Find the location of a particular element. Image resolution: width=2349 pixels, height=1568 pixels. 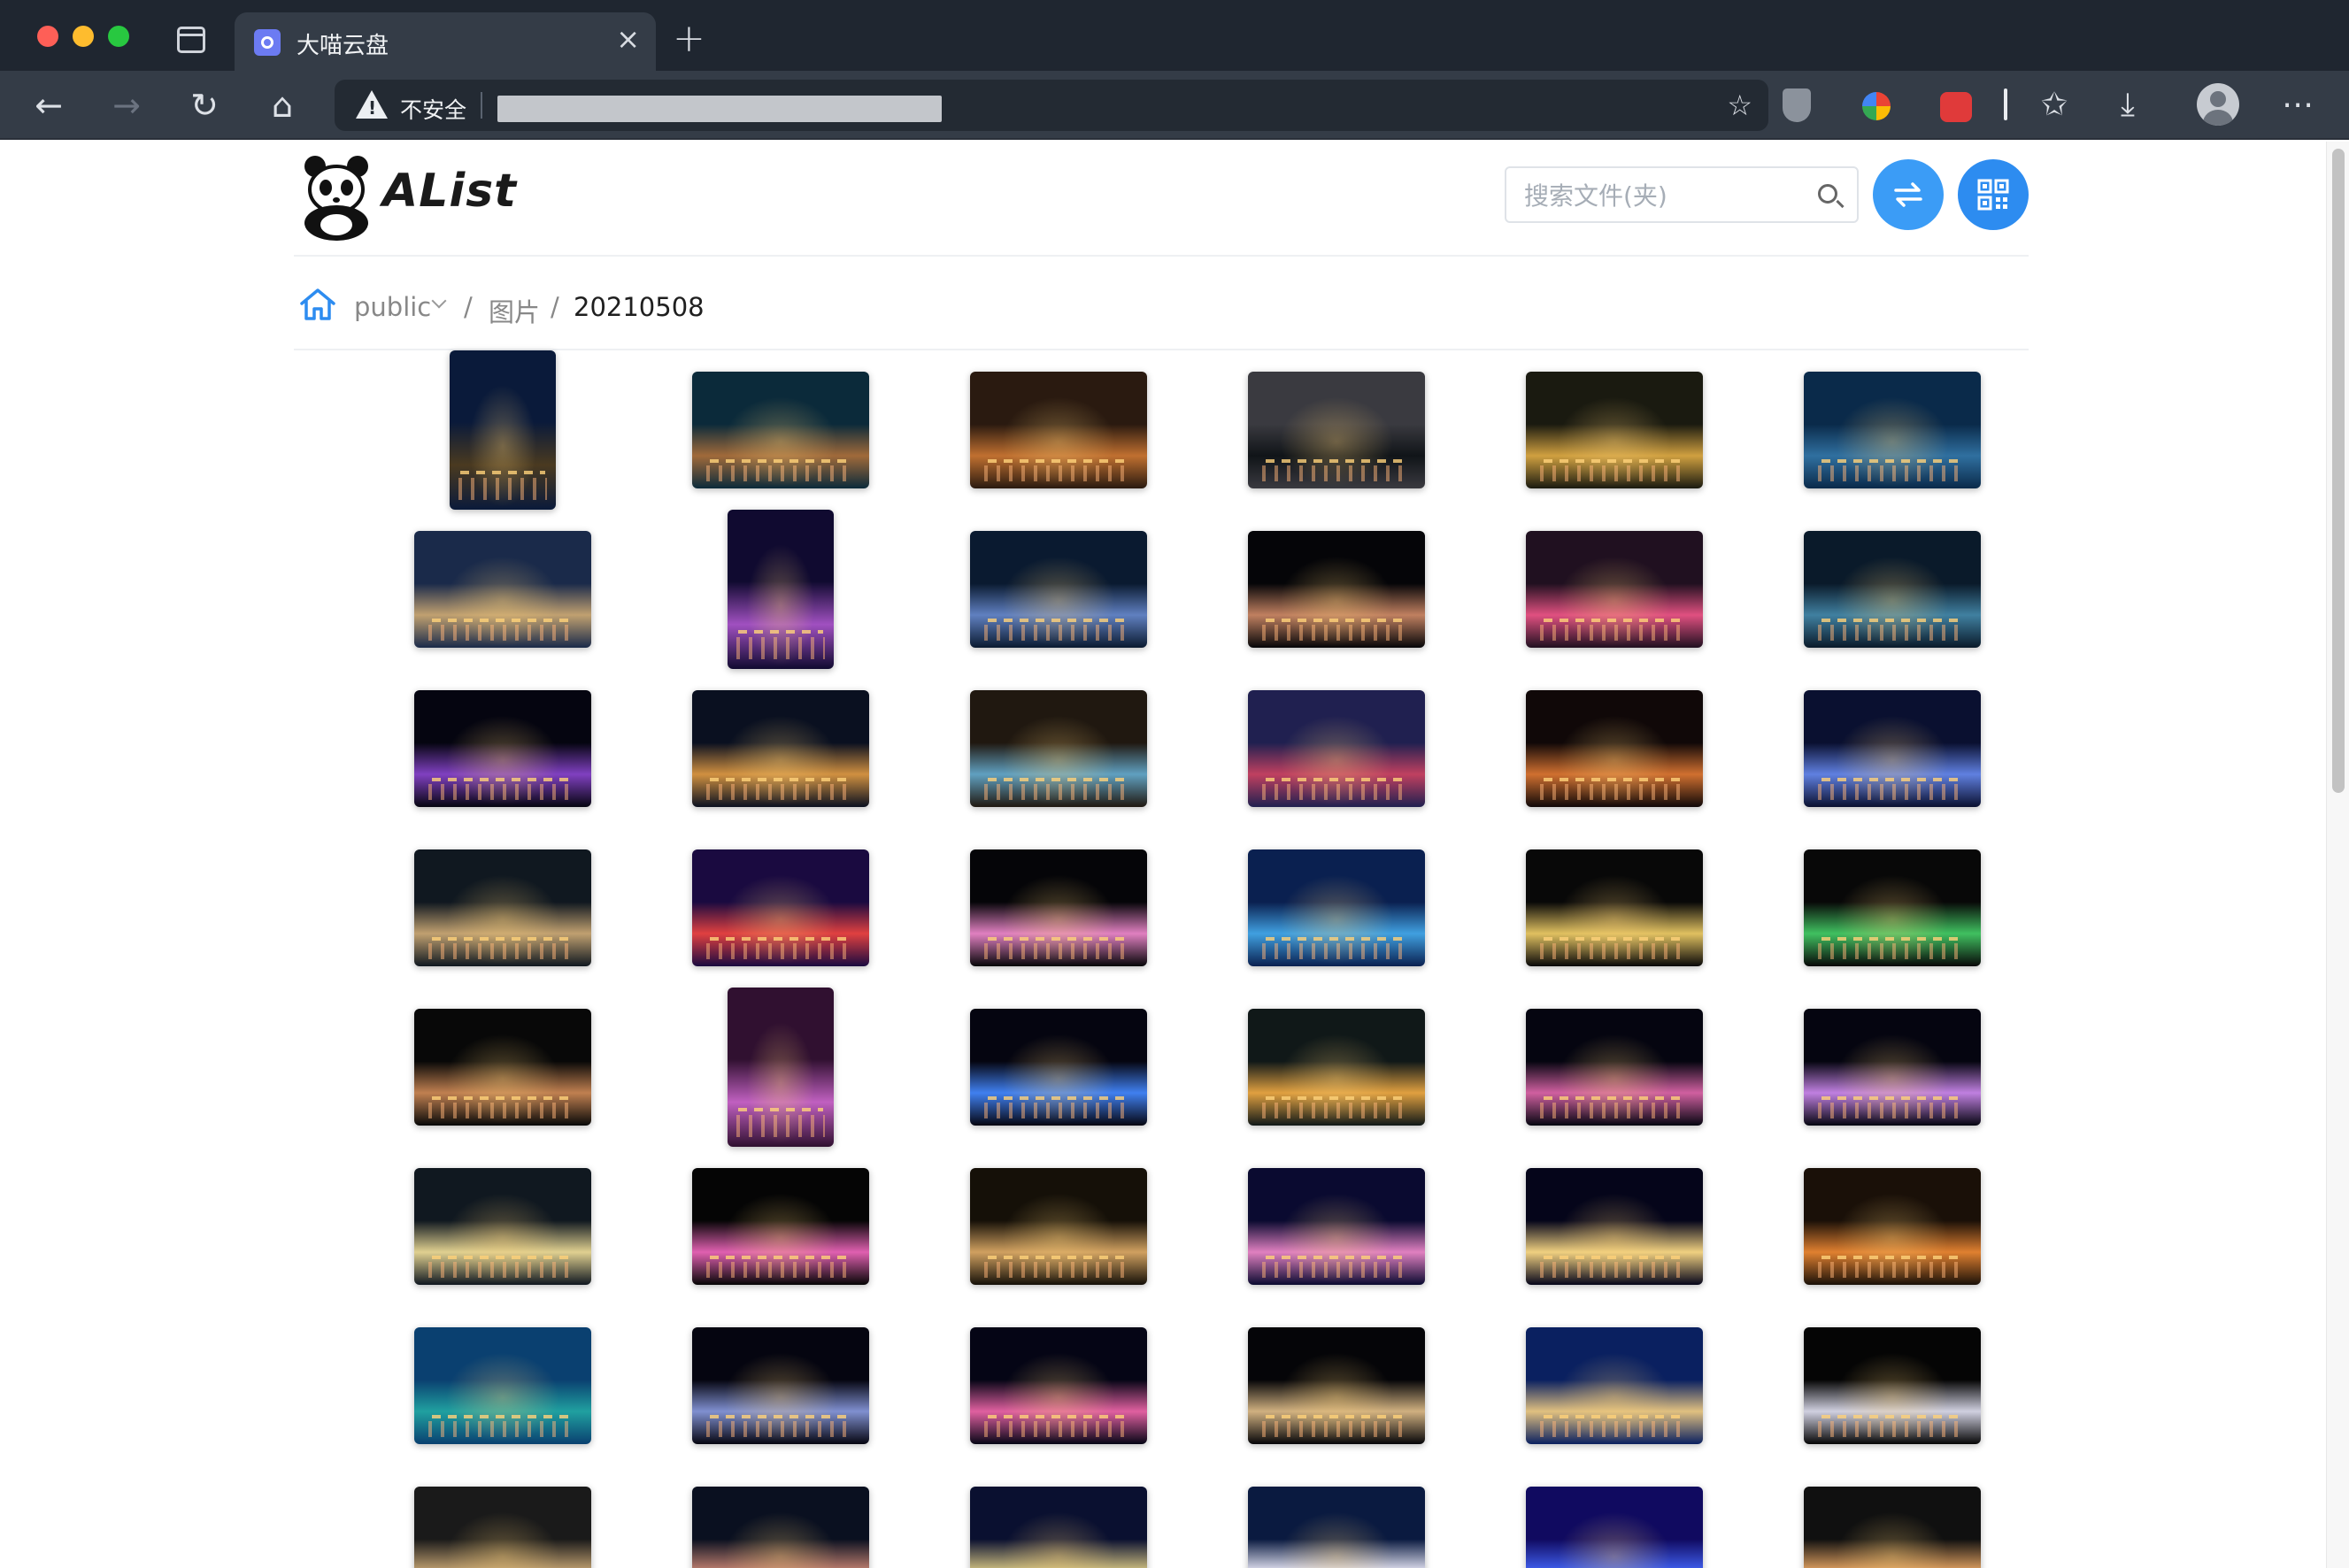

qrcode-button is located at coordinates (1993, 194).